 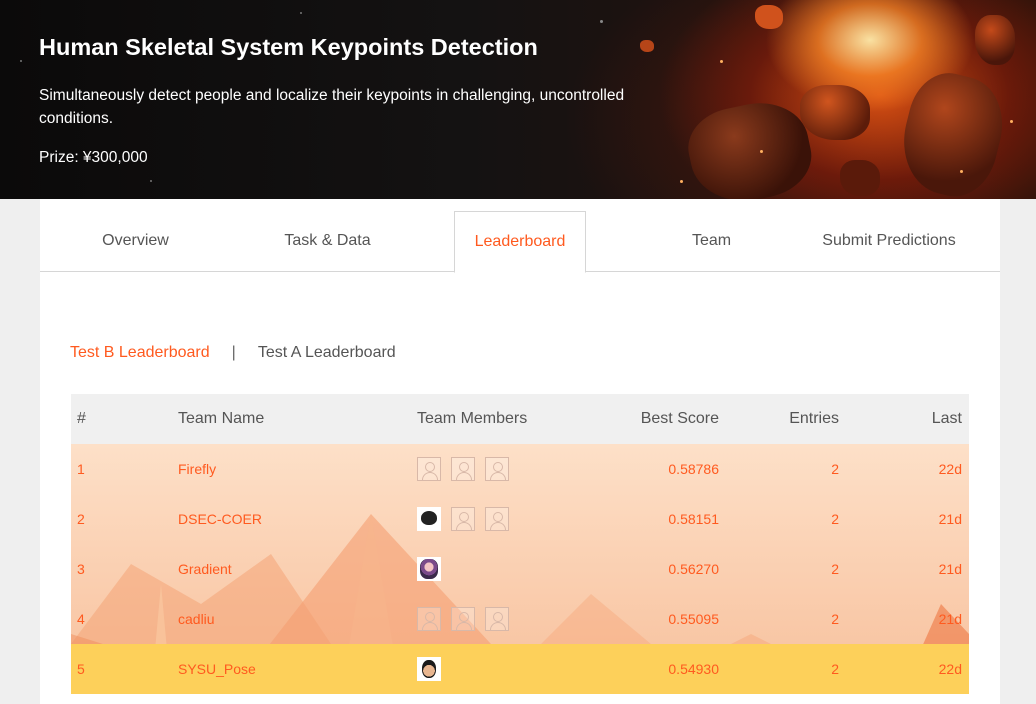 I want to click on team-name-link: Firefly, so click(x=197, y=469).